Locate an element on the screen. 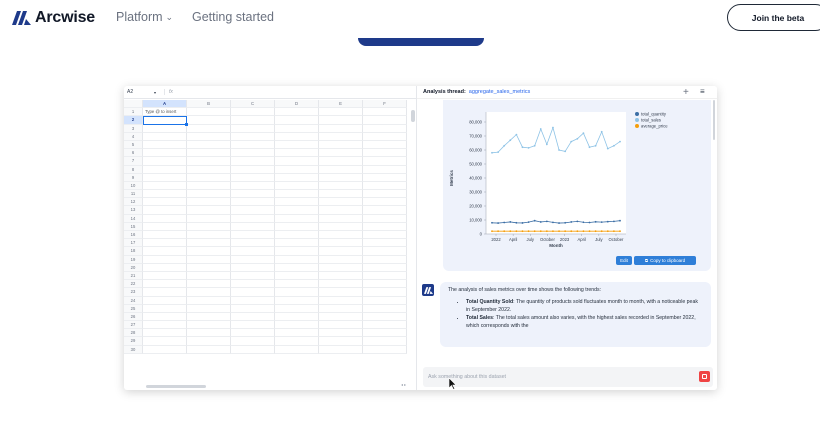 The width and height of the screenshot is (820, 431). row-header: 15 is located at coordinates (133, 226).